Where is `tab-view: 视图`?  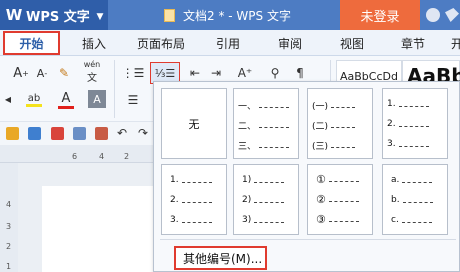
tab-view: 视图 is located at coordinates (352, 43).